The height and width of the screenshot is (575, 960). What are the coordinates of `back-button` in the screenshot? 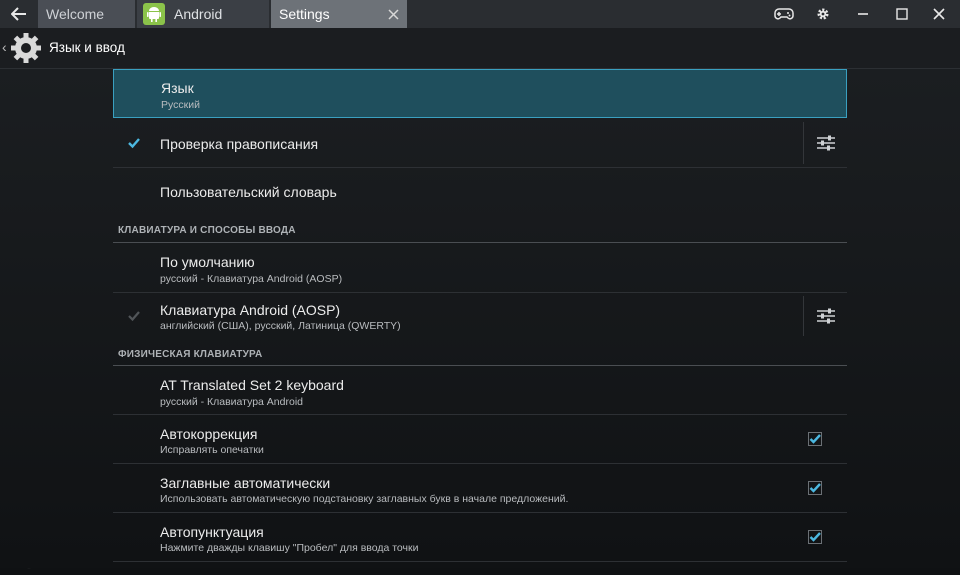 It's located at (19, 14).